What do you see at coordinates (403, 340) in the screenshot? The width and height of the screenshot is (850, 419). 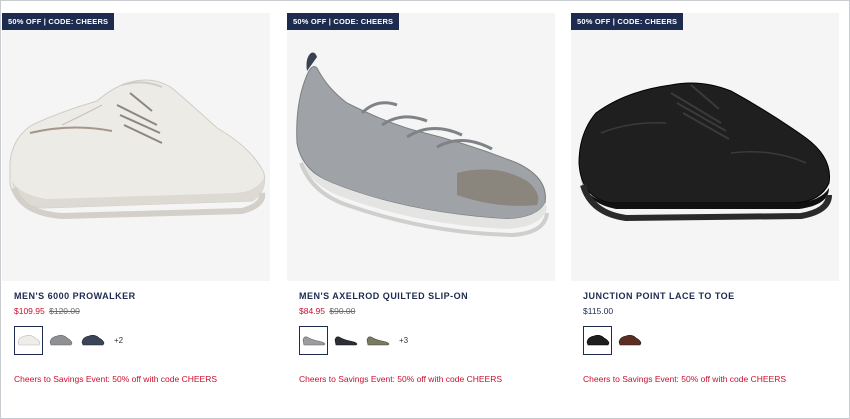 I see `more-colors-count: +3` at bounding box center [403, 340].